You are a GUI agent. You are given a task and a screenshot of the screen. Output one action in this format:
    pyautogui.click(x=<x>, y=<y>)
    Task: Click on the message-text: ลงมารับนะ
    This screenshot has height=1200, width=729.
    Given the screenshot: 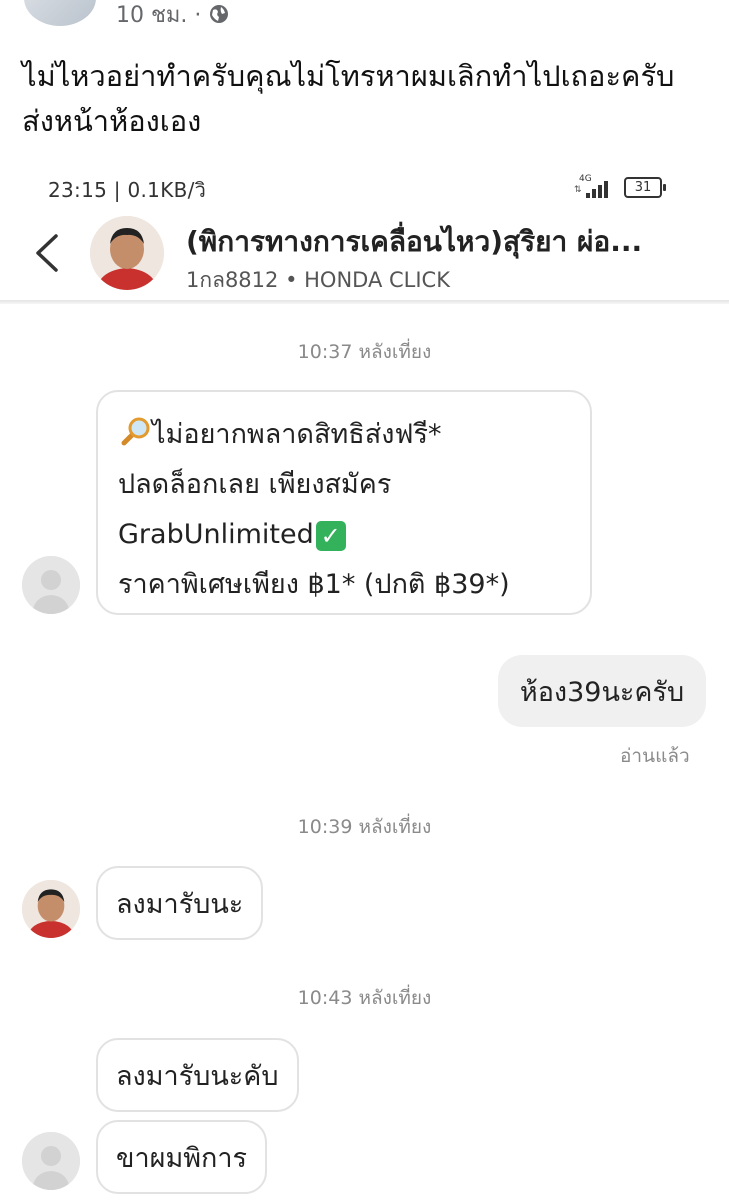 What is the action you would take?
    pyautogui.click(x=180, y=904)
    